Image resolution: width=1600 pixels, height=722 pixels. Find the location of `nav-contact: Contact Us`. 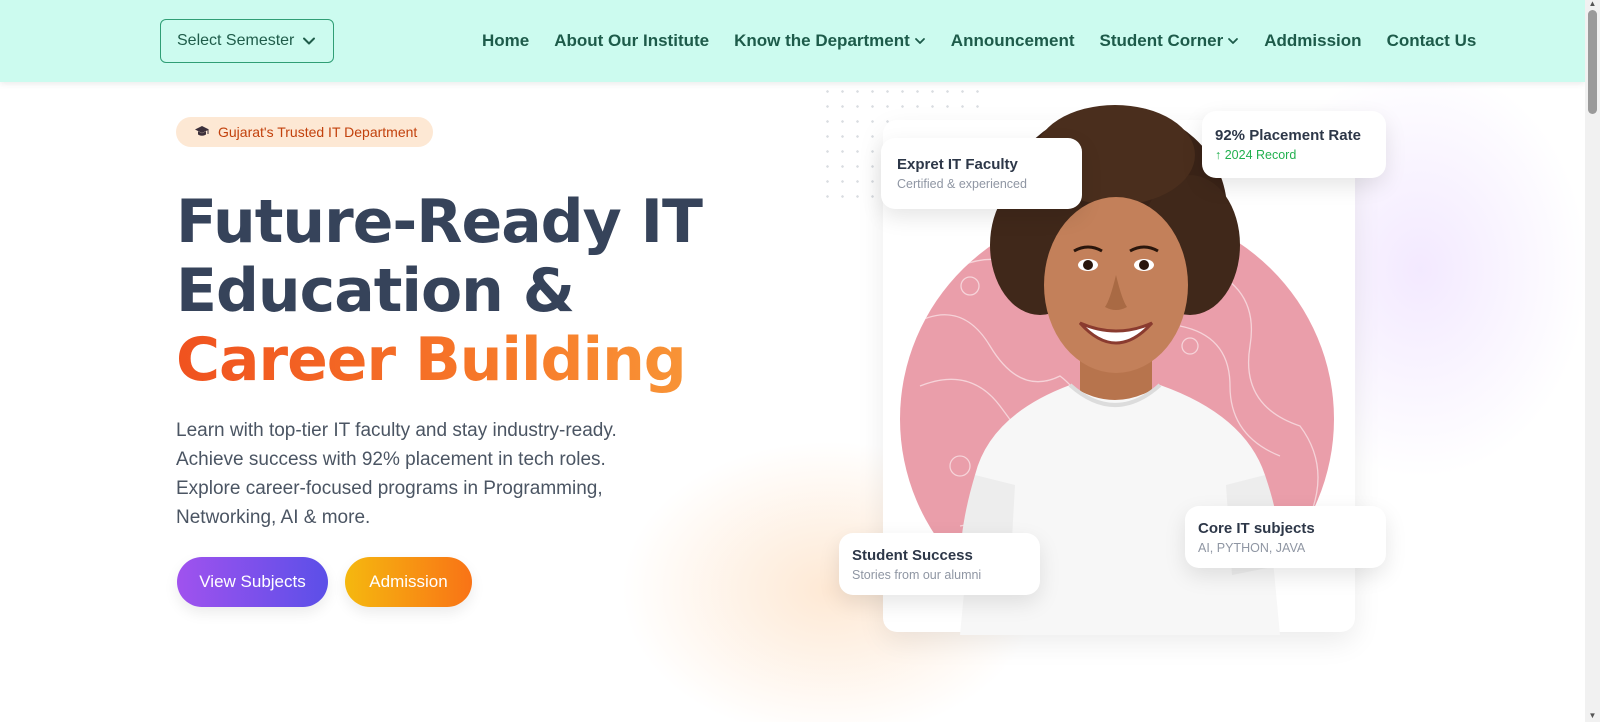

nav-contact: Contact Us is located at coordinates (1432, 41).